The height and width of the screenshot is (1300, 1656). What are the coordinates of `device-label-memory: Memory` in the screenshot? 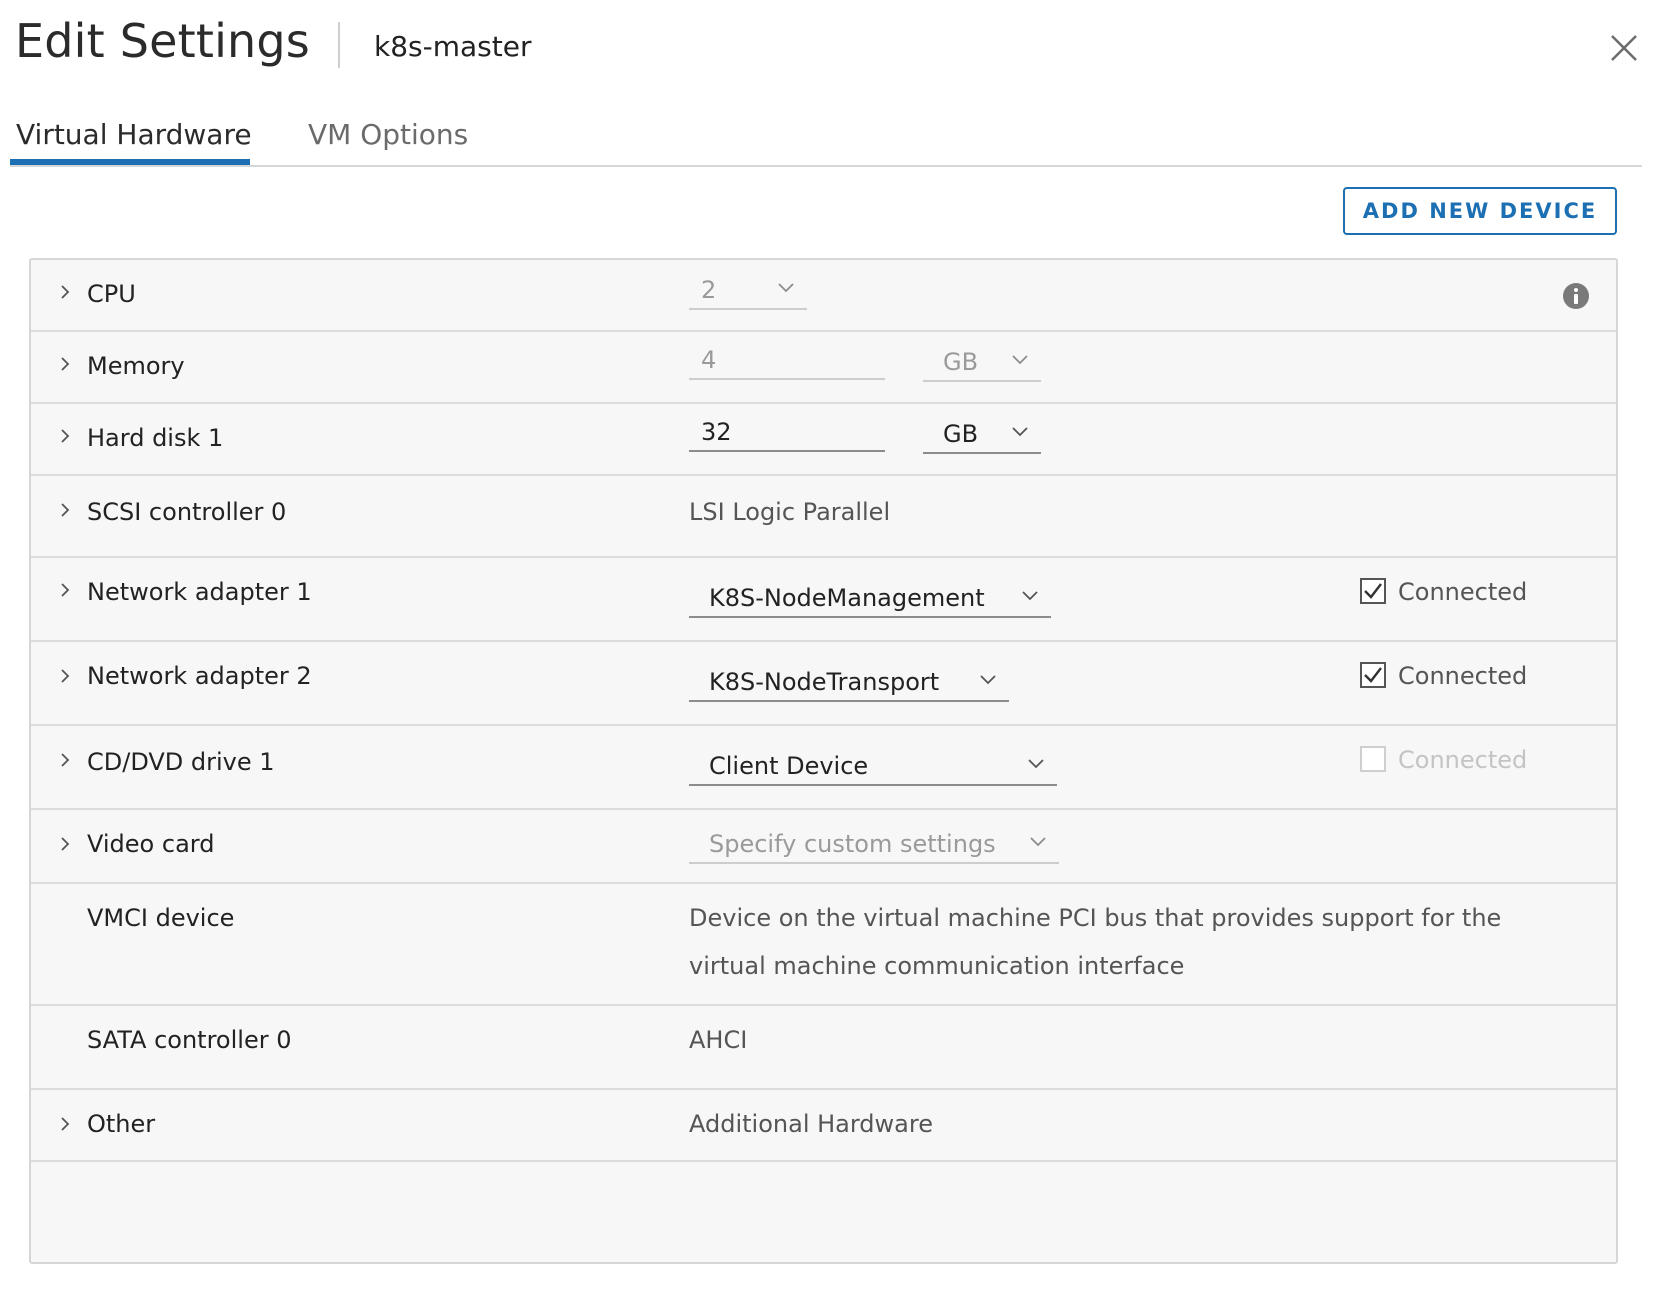 It's located at (136, 366).